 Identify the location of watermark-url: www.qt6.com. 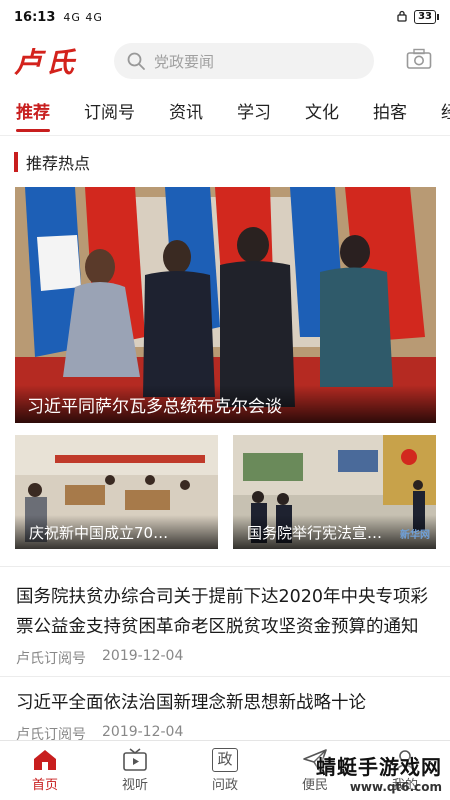
(395, 787).